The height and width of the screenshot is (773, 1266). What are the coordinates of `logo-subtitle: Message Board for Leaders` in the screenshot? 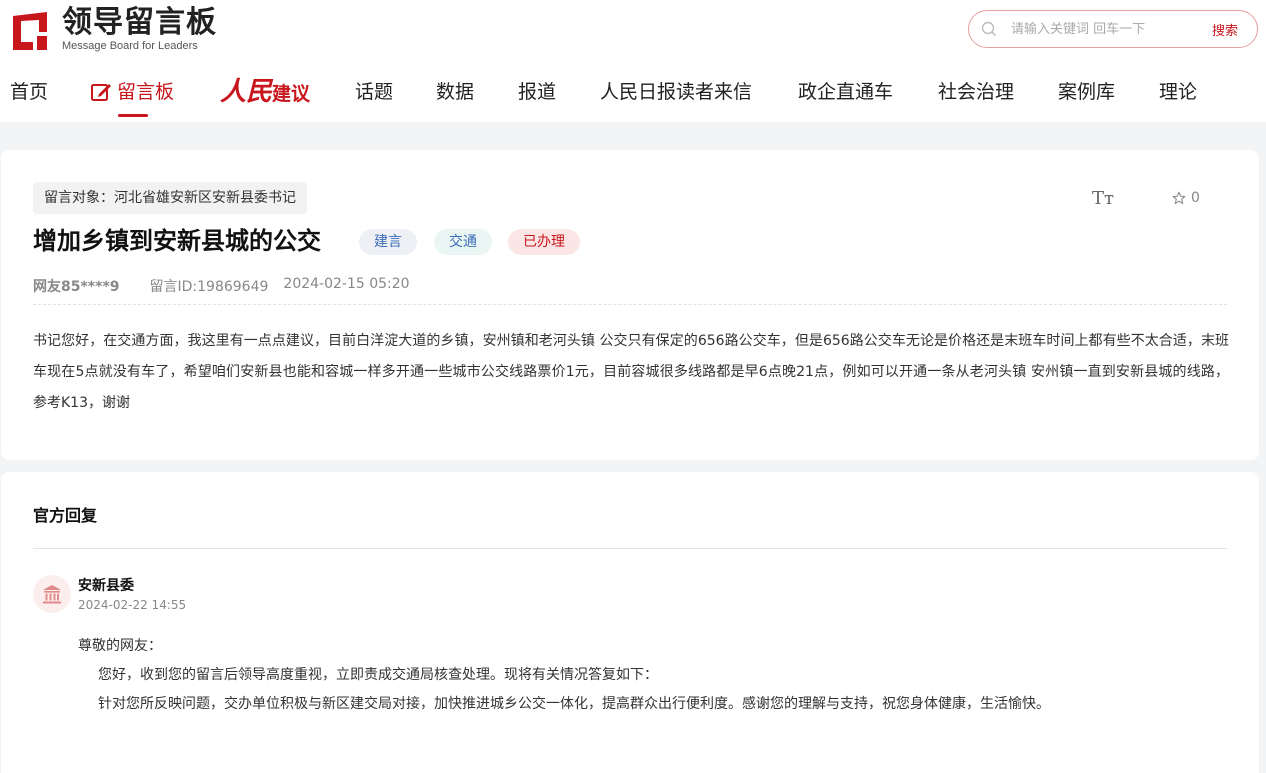 It's located at (130, 46).